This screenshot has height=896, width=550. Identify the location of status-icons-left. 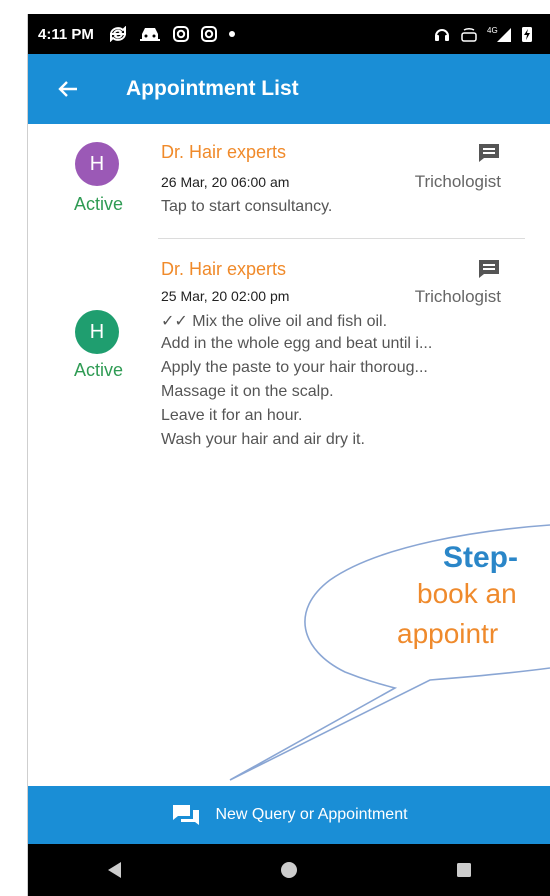
(172, 34).